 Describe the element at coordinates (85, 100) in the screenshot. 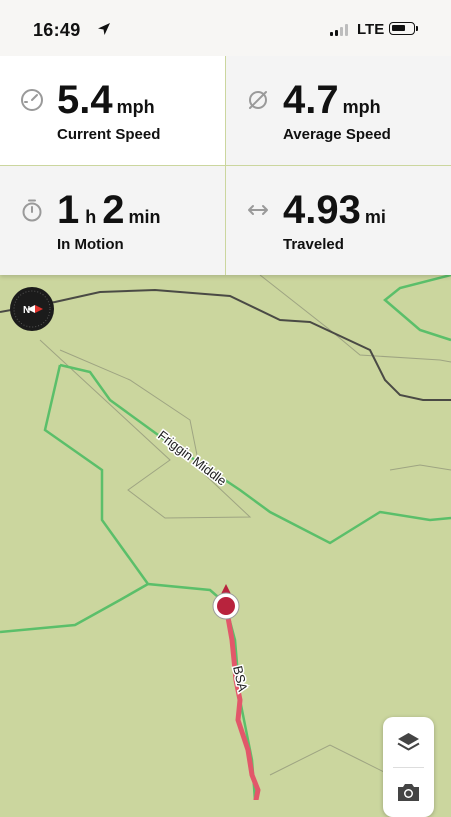

I see `current-speed-value: 5.4` at that location.